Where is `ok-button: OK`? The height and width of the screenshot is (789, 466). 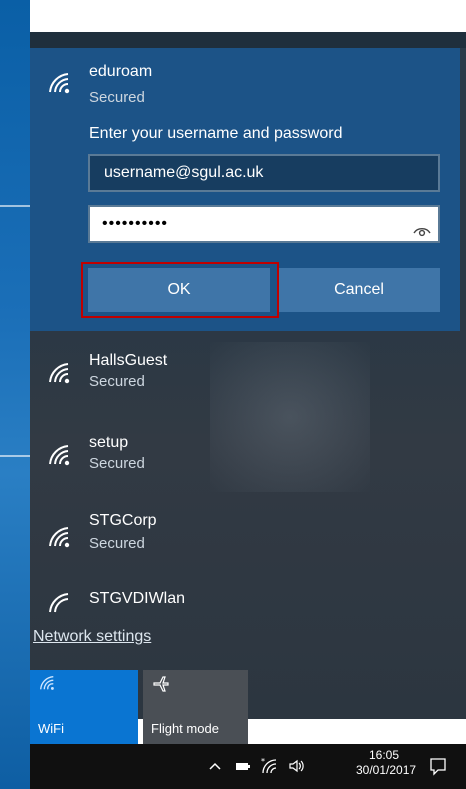 ok-button: OK is located at coordinates (179, 290).